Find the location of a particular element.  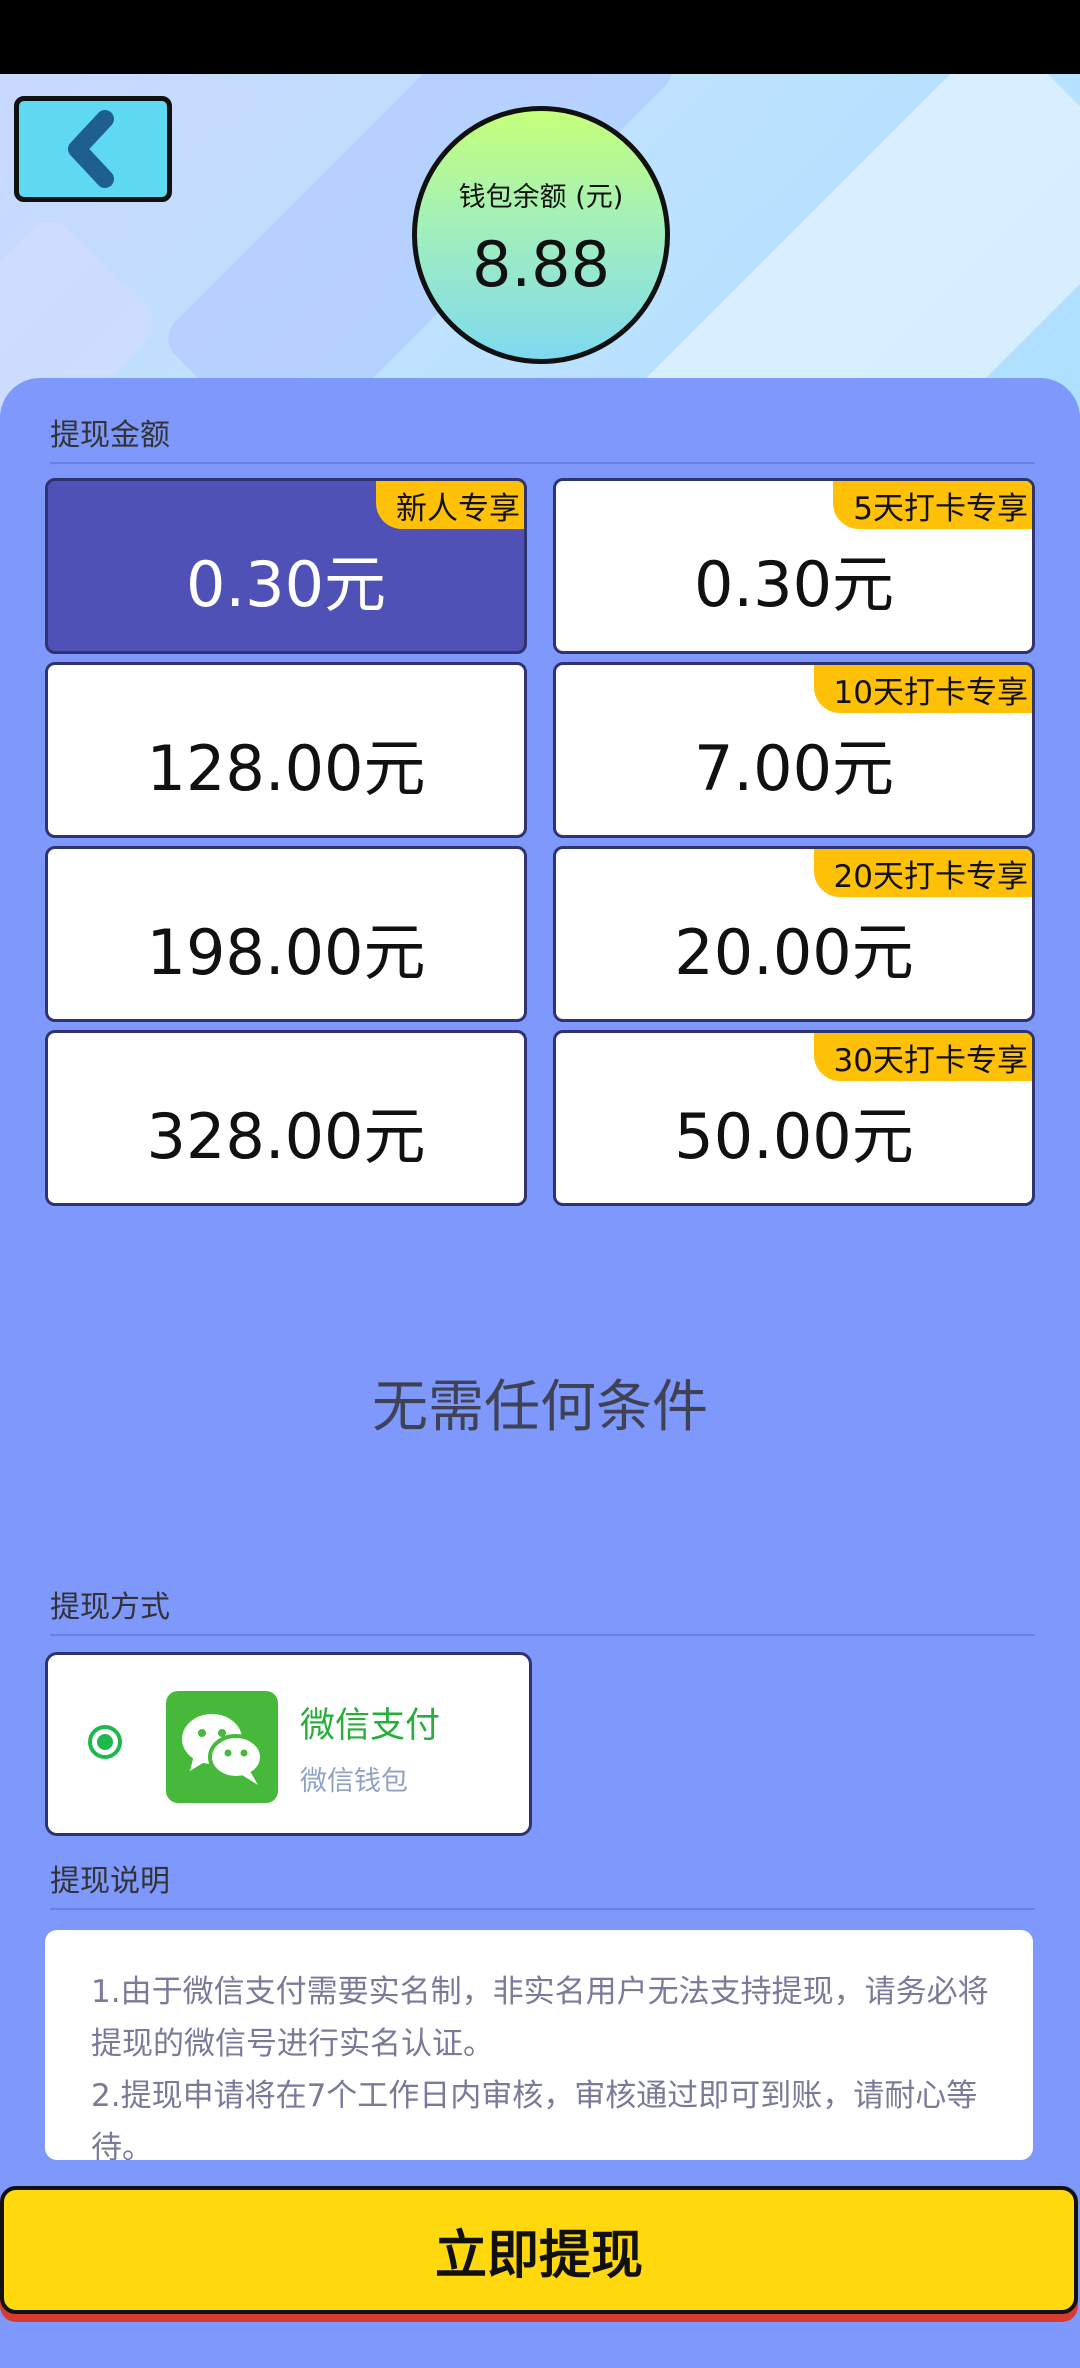

amount-value: 7.00元 is located at coordinates (794, 768).